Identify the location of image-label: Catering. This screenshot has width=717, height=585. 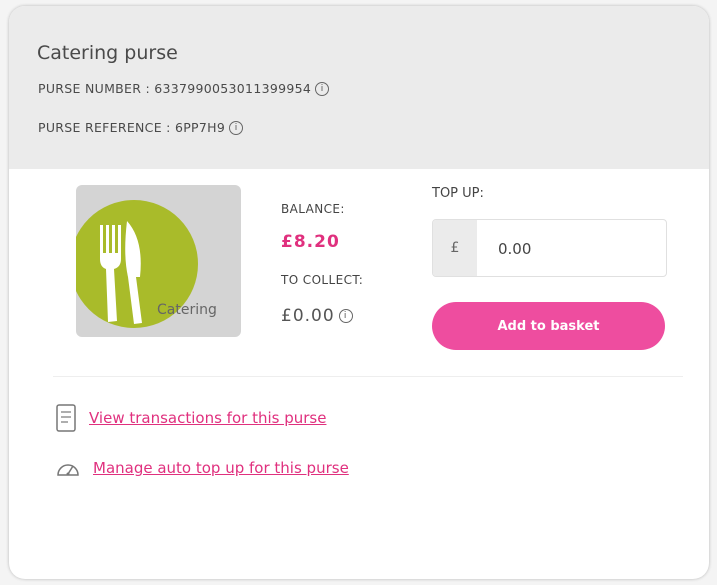
(187, 310).